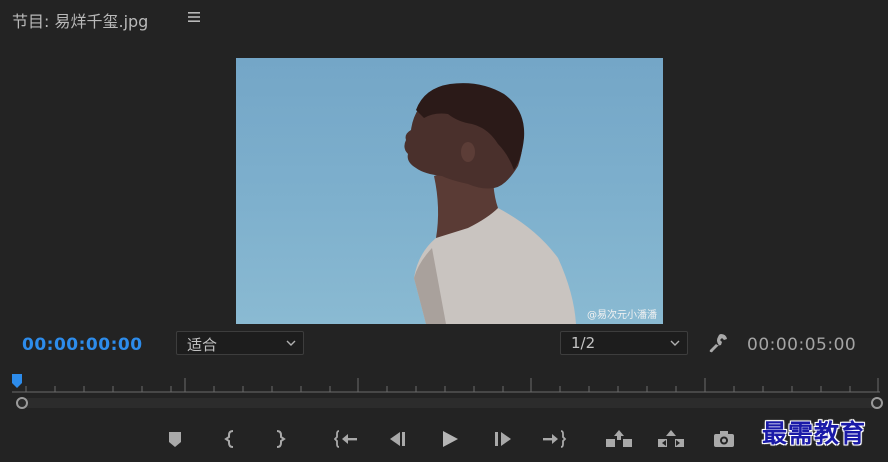  I want to click on time-ruler, so click(446, 384).